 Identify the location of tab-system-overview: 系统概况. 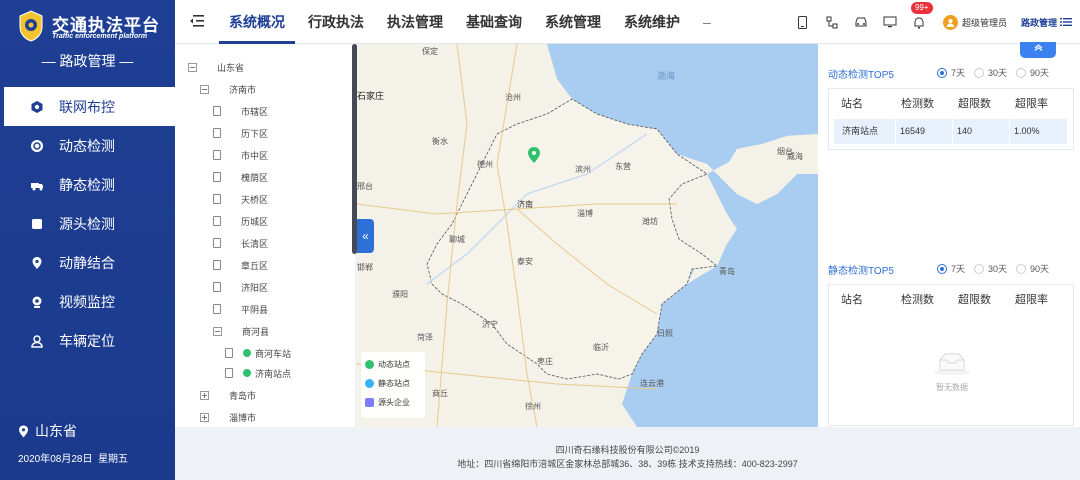
(257, 22).